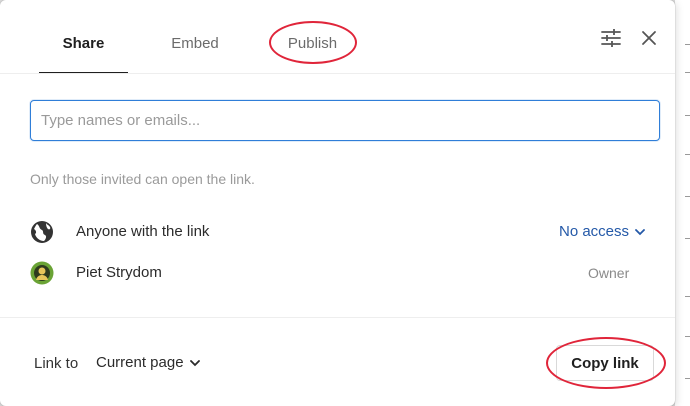 This screenshot has height=406, width=690. Describe the element at coordinates (340, 232) in the screenshot. I see `access-row-anyone: Anyone with the link No access` at that location.